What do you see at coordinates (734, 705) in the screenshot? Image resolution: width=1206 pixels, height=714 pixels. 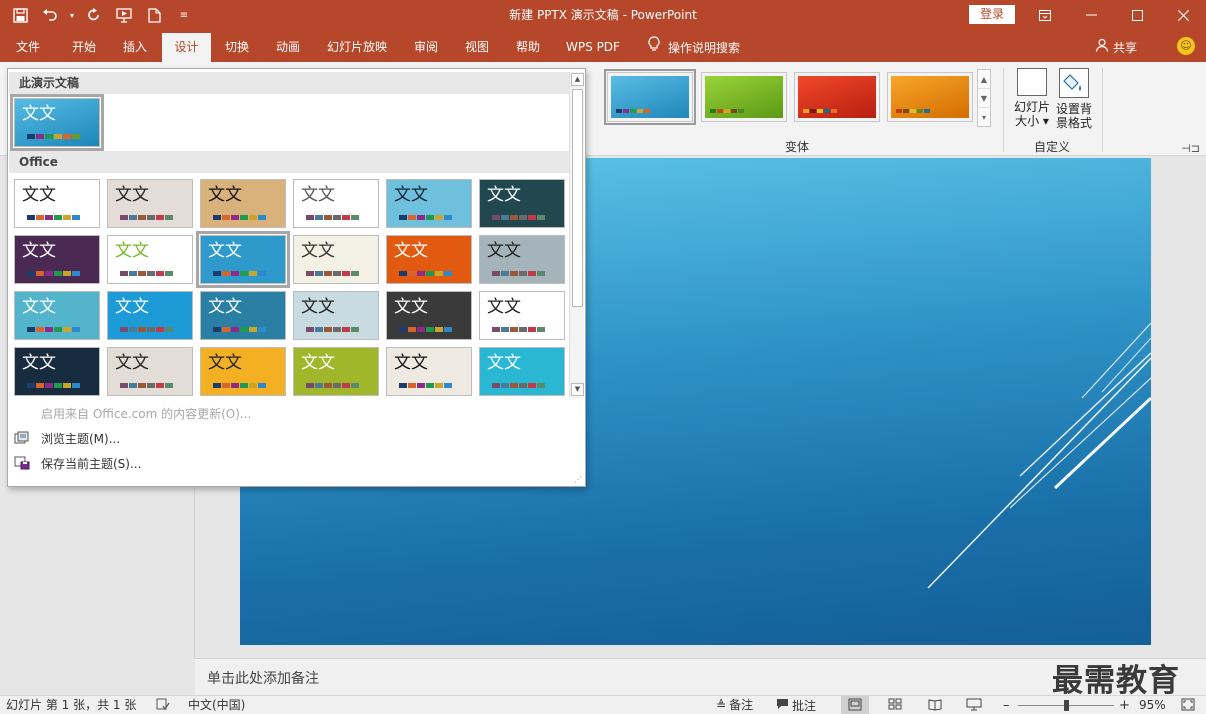 I see `notes-button: ≜ 备注` at bounding box center [734, 705].